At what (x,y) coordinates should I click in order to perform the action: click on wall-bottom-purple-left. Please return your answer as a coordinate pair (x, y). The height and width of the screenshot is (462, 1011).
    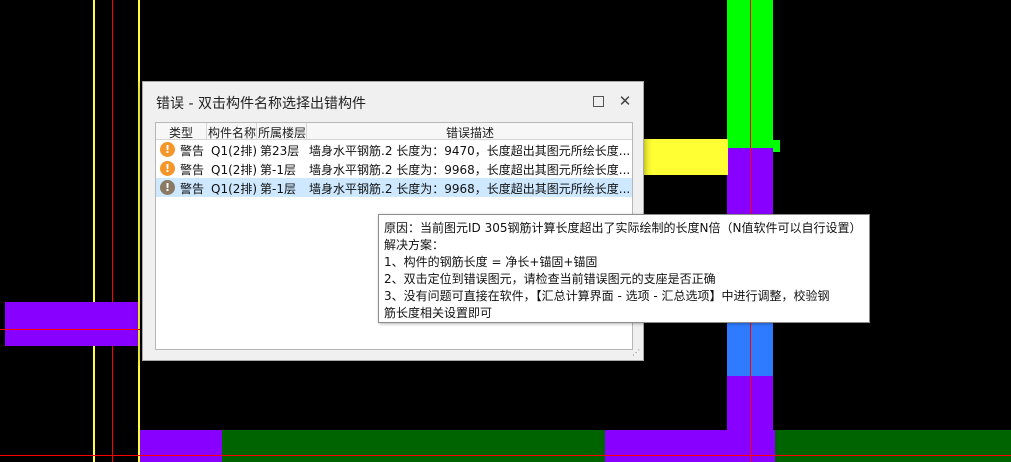
    Looking at the image, I should click on (181, 446).